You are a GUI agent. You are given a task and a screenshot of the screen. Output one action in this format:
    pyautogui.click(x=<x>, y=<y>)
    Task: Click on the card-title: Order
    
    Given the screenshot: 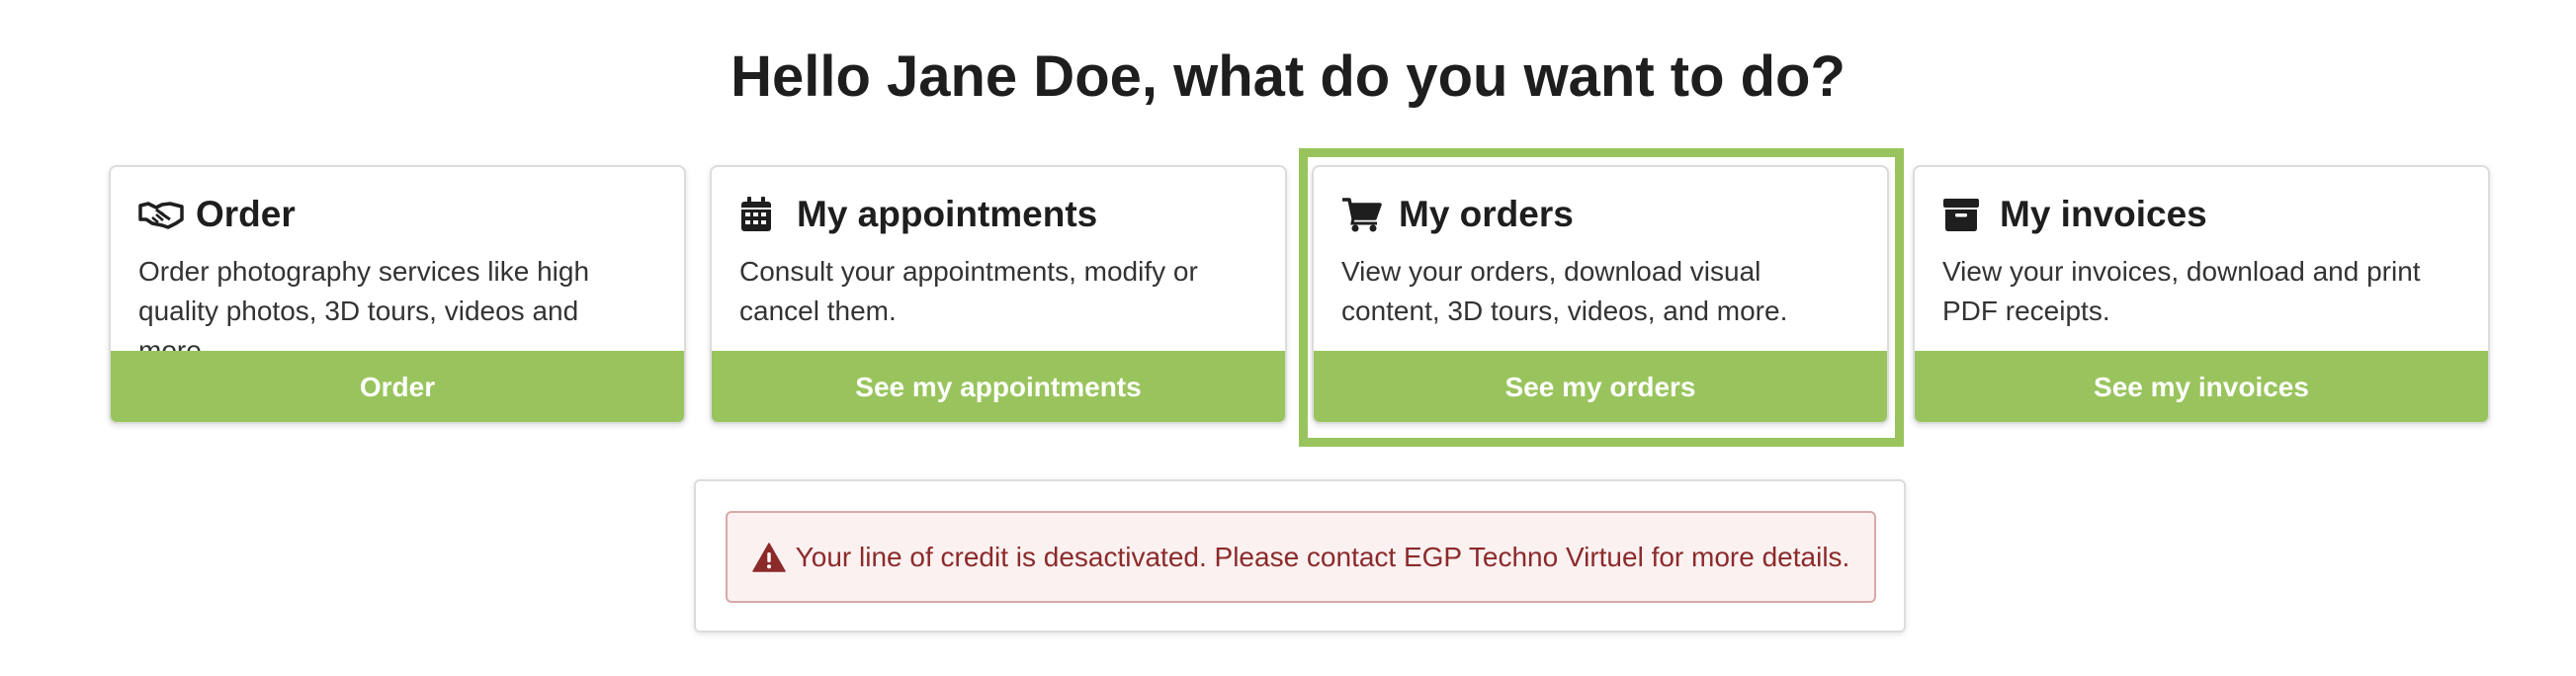 What is the action you would take?
    pyautogui.click(x=397, y=214)
    